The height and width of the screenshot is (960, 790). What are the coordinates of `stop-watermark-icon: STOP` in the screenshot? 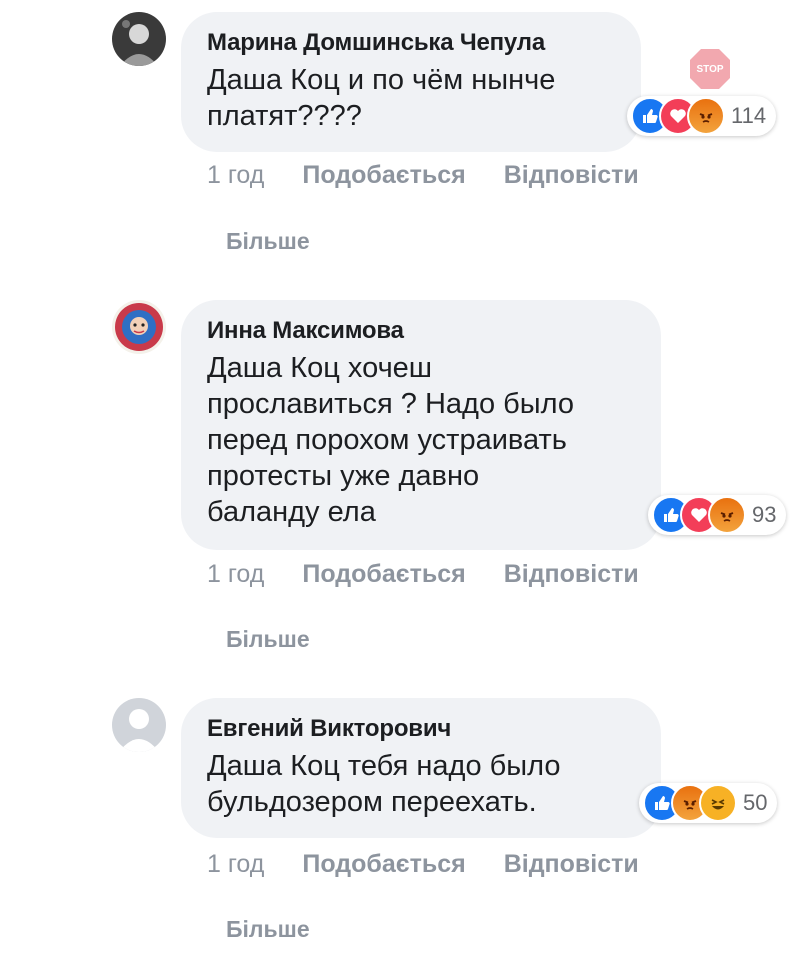 It's located at (710, 69).